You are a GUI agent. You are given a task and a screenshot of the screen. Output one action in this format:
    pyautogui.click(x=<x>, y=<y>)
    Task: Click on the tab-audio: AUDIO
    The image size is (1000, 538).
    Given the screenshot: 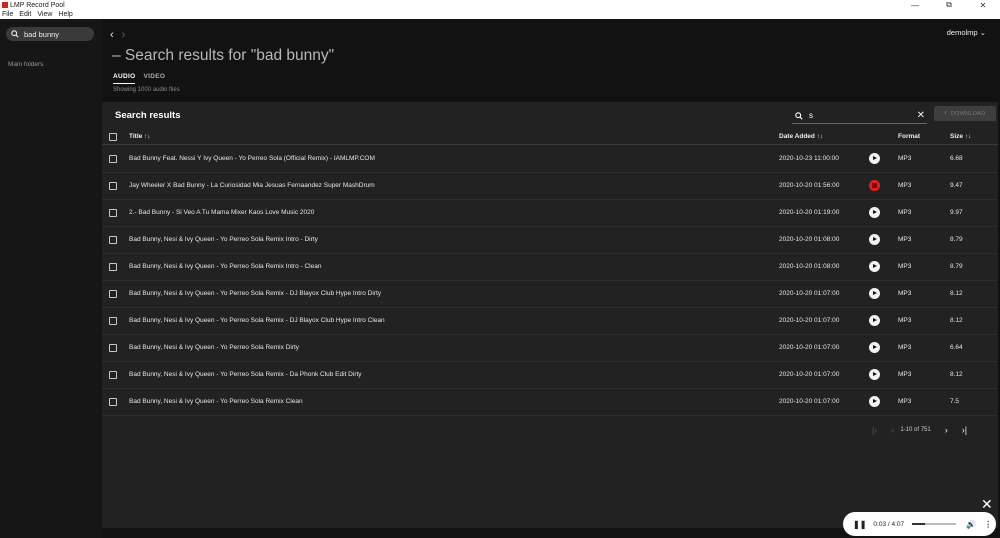 What is the action you would take?
    pyautogui.click(x=124, y=78)
    